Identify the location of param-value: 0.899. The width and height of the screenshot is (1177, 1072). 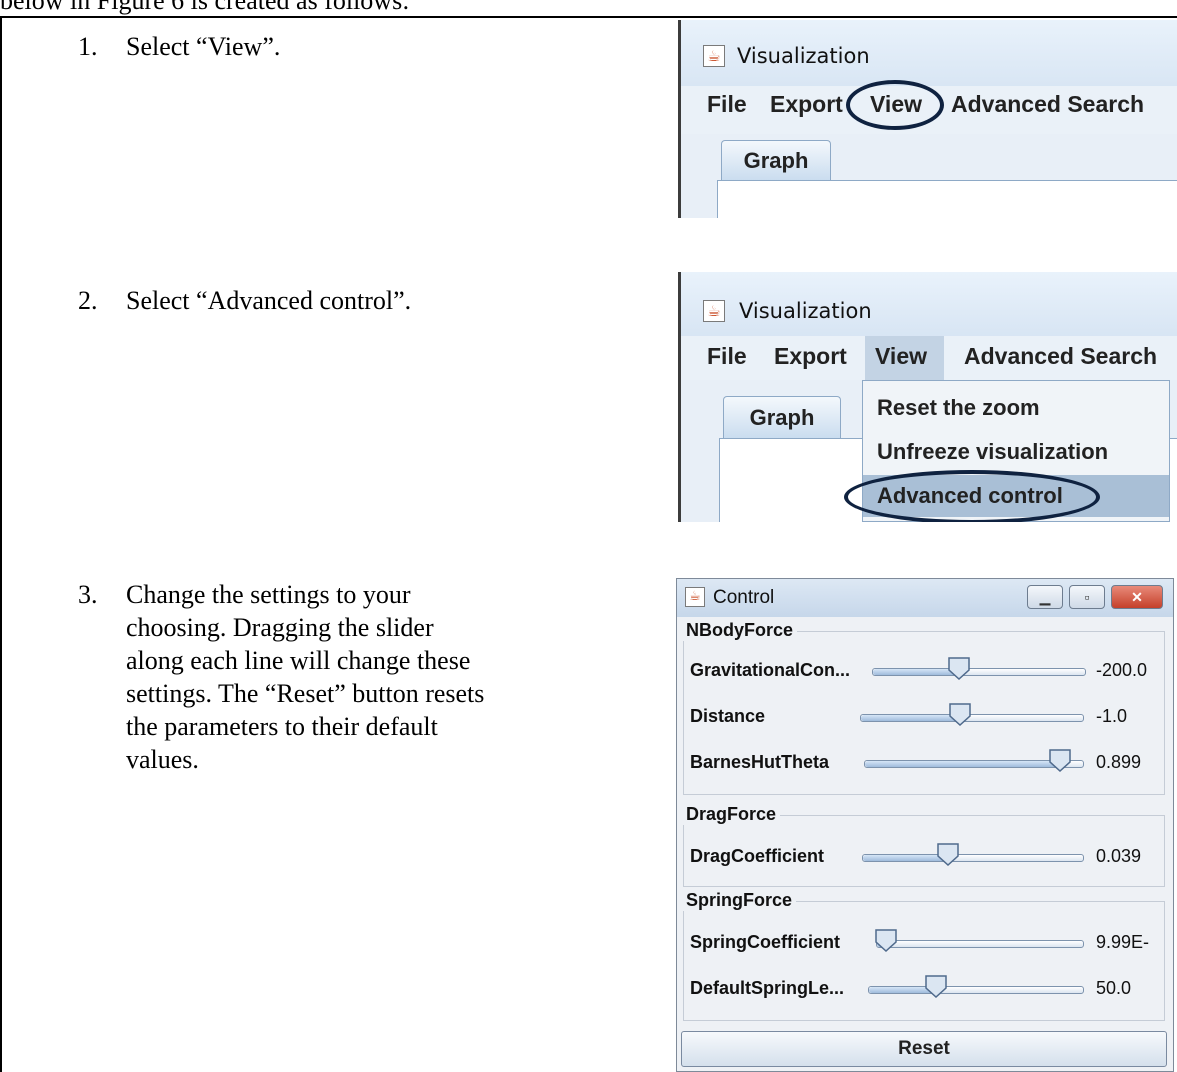
(1119, 762).